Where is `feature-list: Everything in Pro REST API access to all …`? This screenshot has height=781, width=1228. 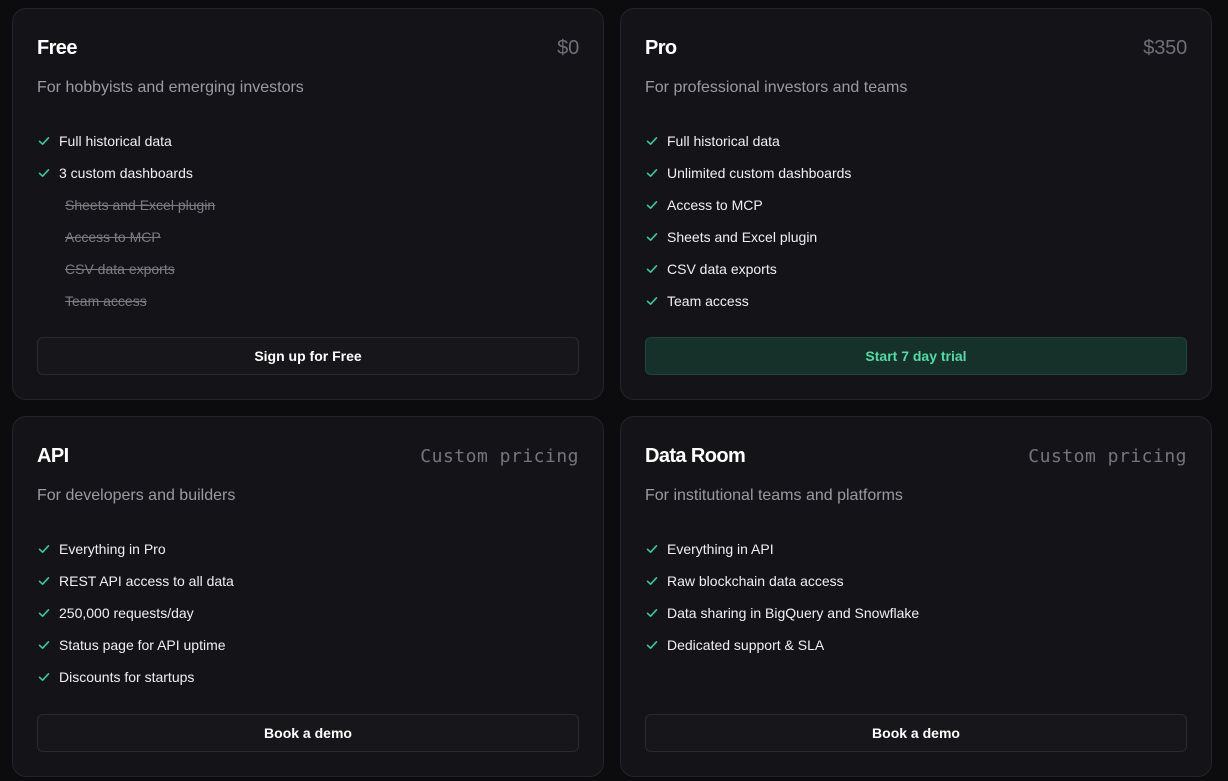
feature-list: Everything in Pro REST API access to all … is located at coordinates (135, 613).